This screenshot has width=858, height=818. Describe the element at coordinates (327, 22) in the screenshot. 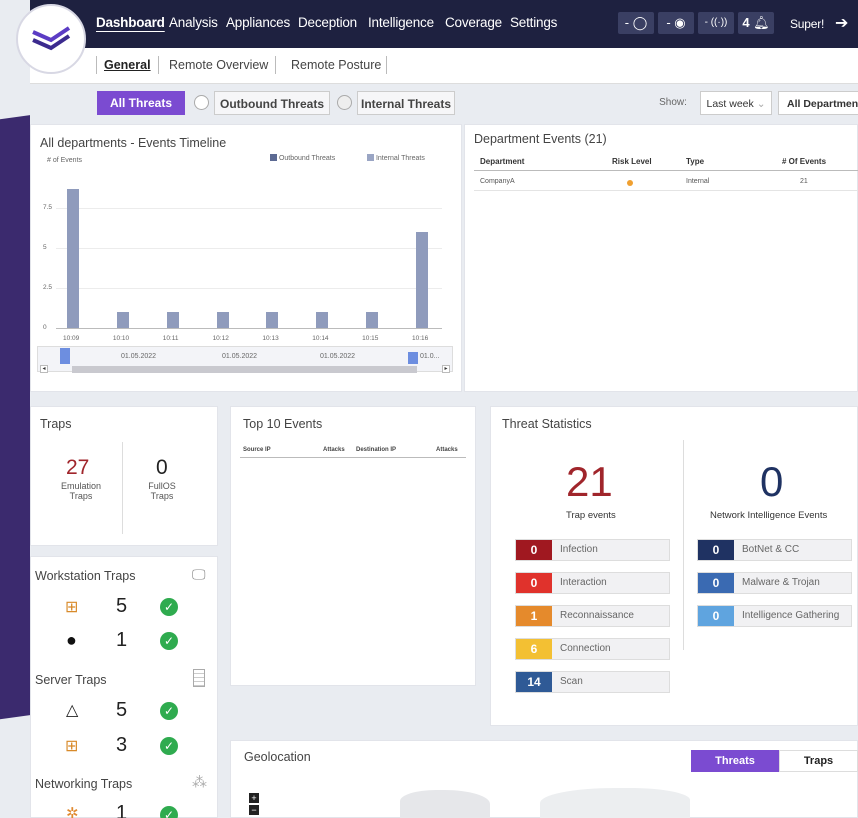

I see `nav-deception: Deception` at that location.